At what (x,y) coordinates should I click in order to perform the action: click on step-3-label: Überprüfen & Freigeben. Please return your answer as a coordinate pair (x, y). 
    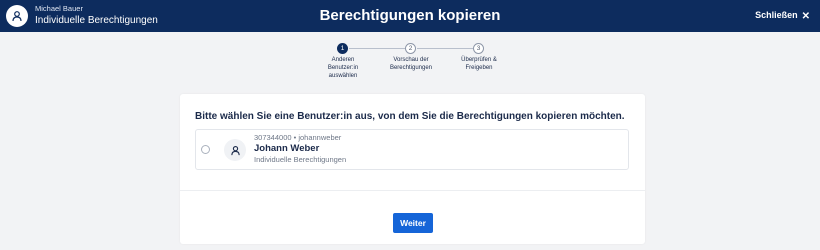
    Looking at the image, I should click on (479, 64).